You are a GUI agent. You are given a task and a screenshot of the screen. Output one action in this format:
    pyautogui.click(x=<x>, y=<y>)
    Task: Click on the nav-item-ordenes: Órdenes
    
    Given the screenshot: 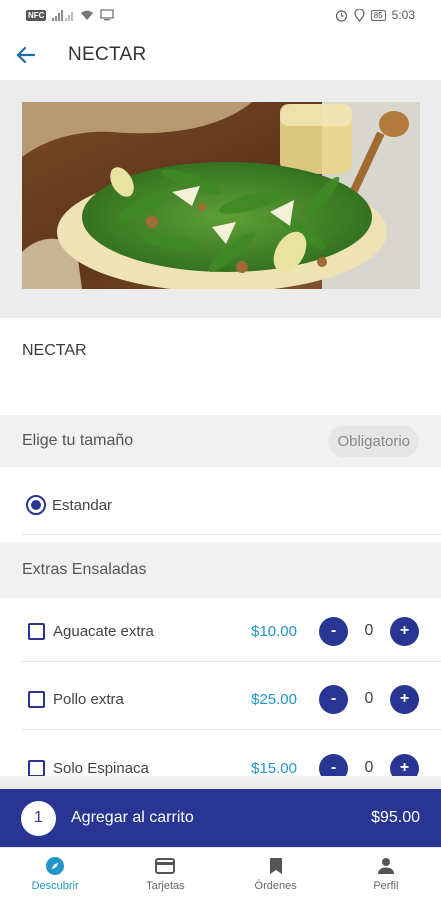 What is the action you would take?
    pyautogui.click(x=276, y=874)
    